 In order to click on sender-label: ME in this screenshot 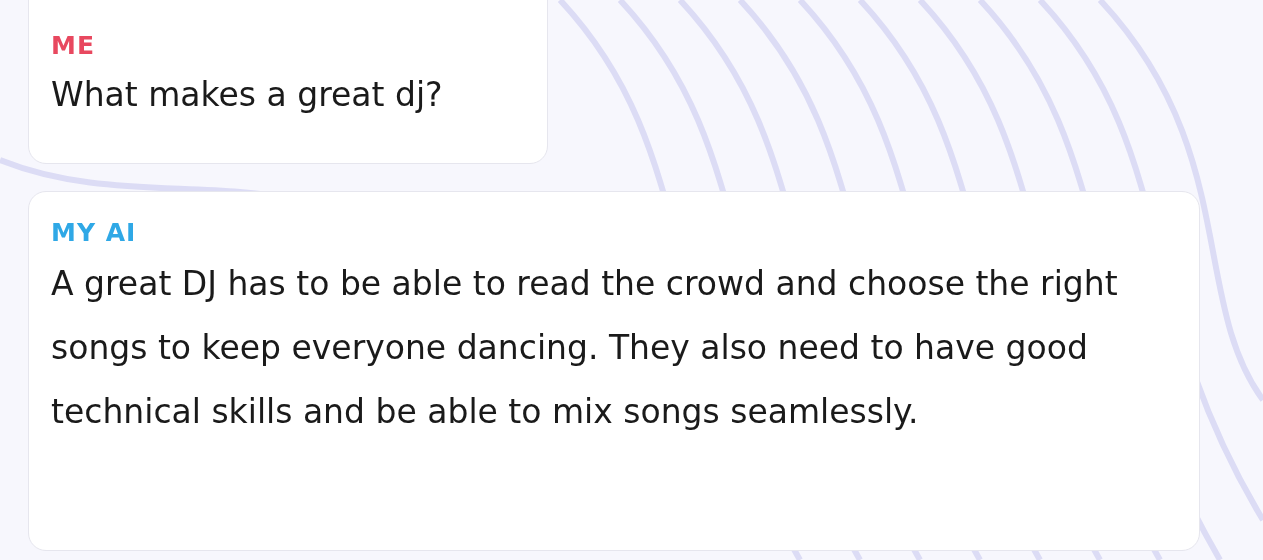, I will do `click(73, 46)`.